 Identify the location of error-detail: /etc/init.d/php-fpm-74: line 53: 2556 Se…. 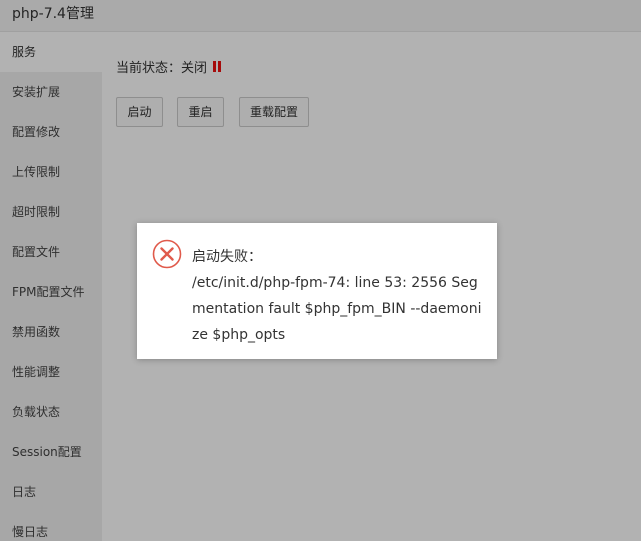
(337, 309).